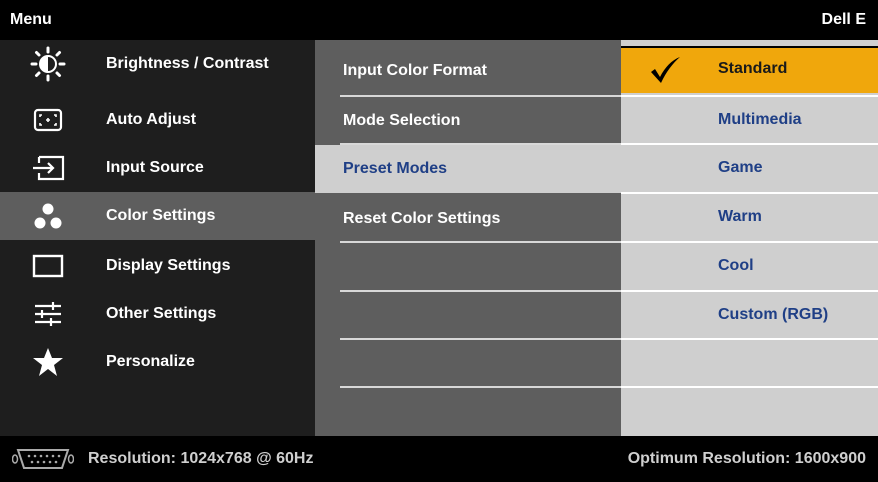 The height and width of the screenshot is (482, 878). I want to click on submenu-item-input-color-format: Input Color Format, so click(468, 71).